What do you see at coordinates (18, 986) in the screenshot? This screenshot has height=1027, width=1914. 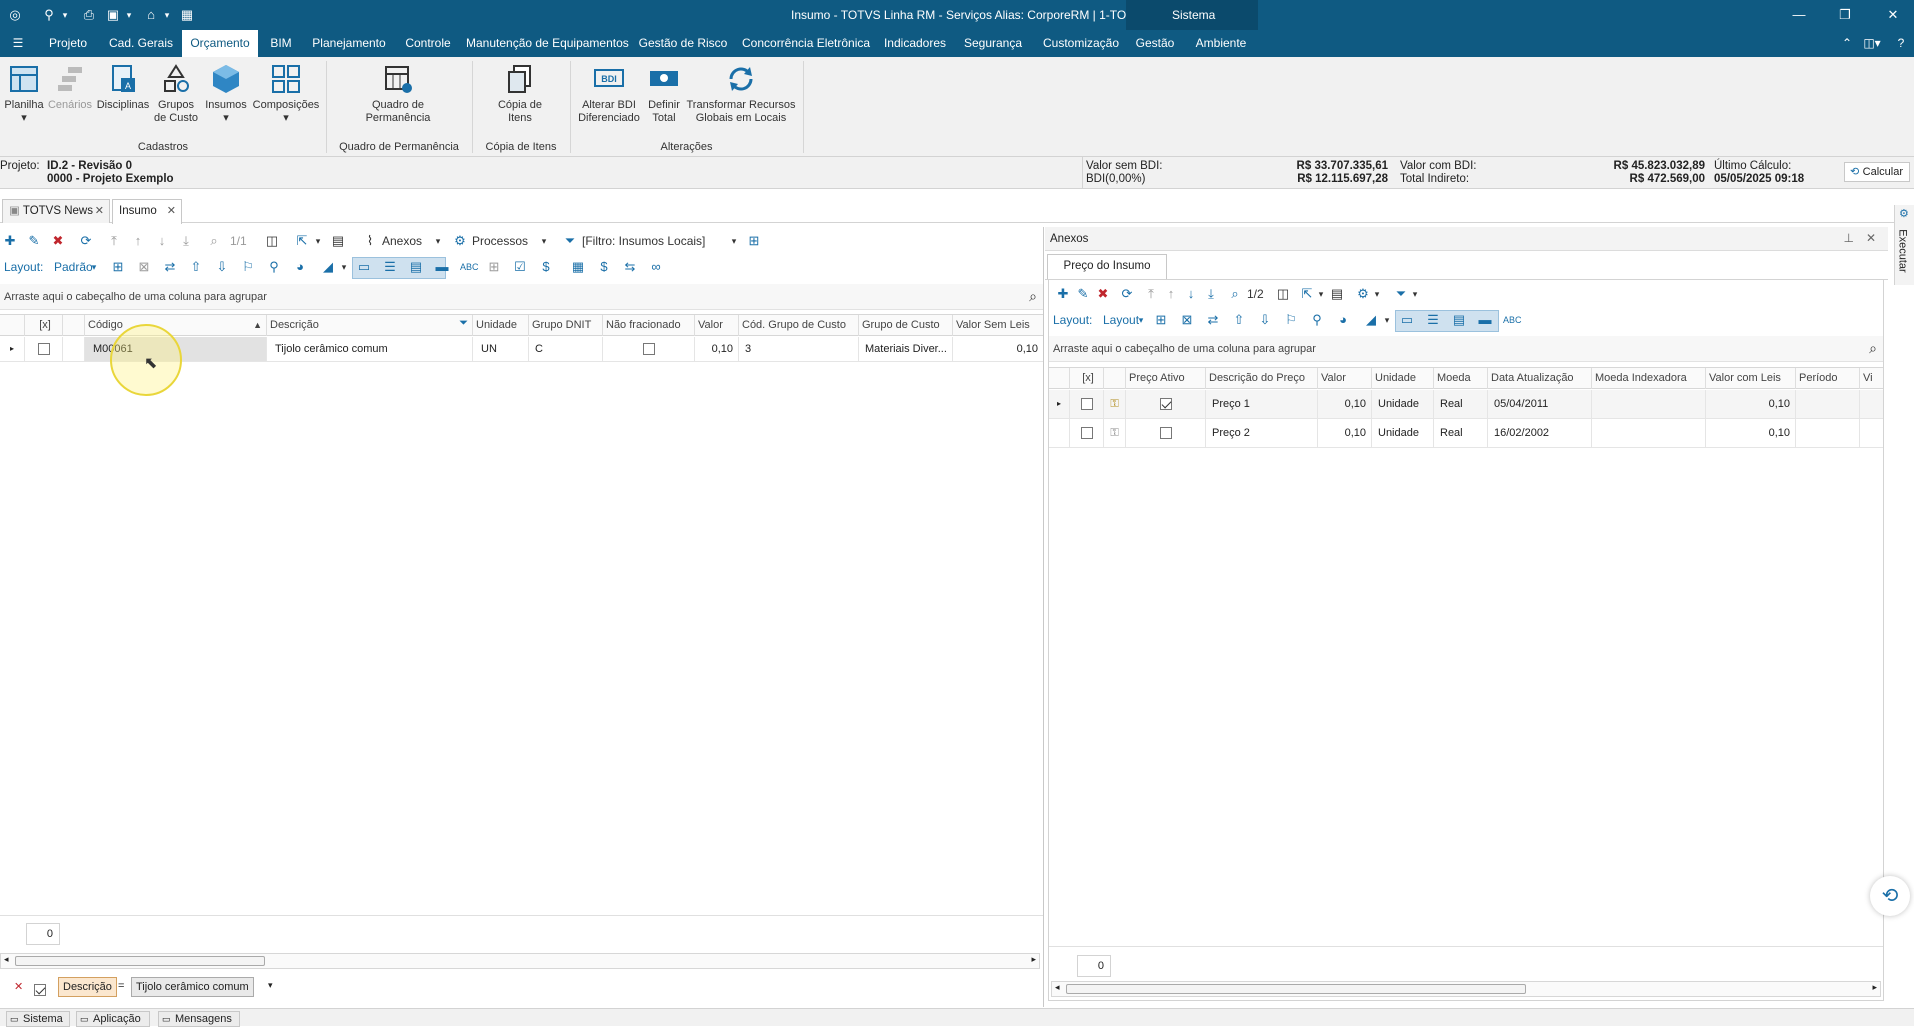 I see `clear-filter-icon: ✕` at bounding box center [18, 986].